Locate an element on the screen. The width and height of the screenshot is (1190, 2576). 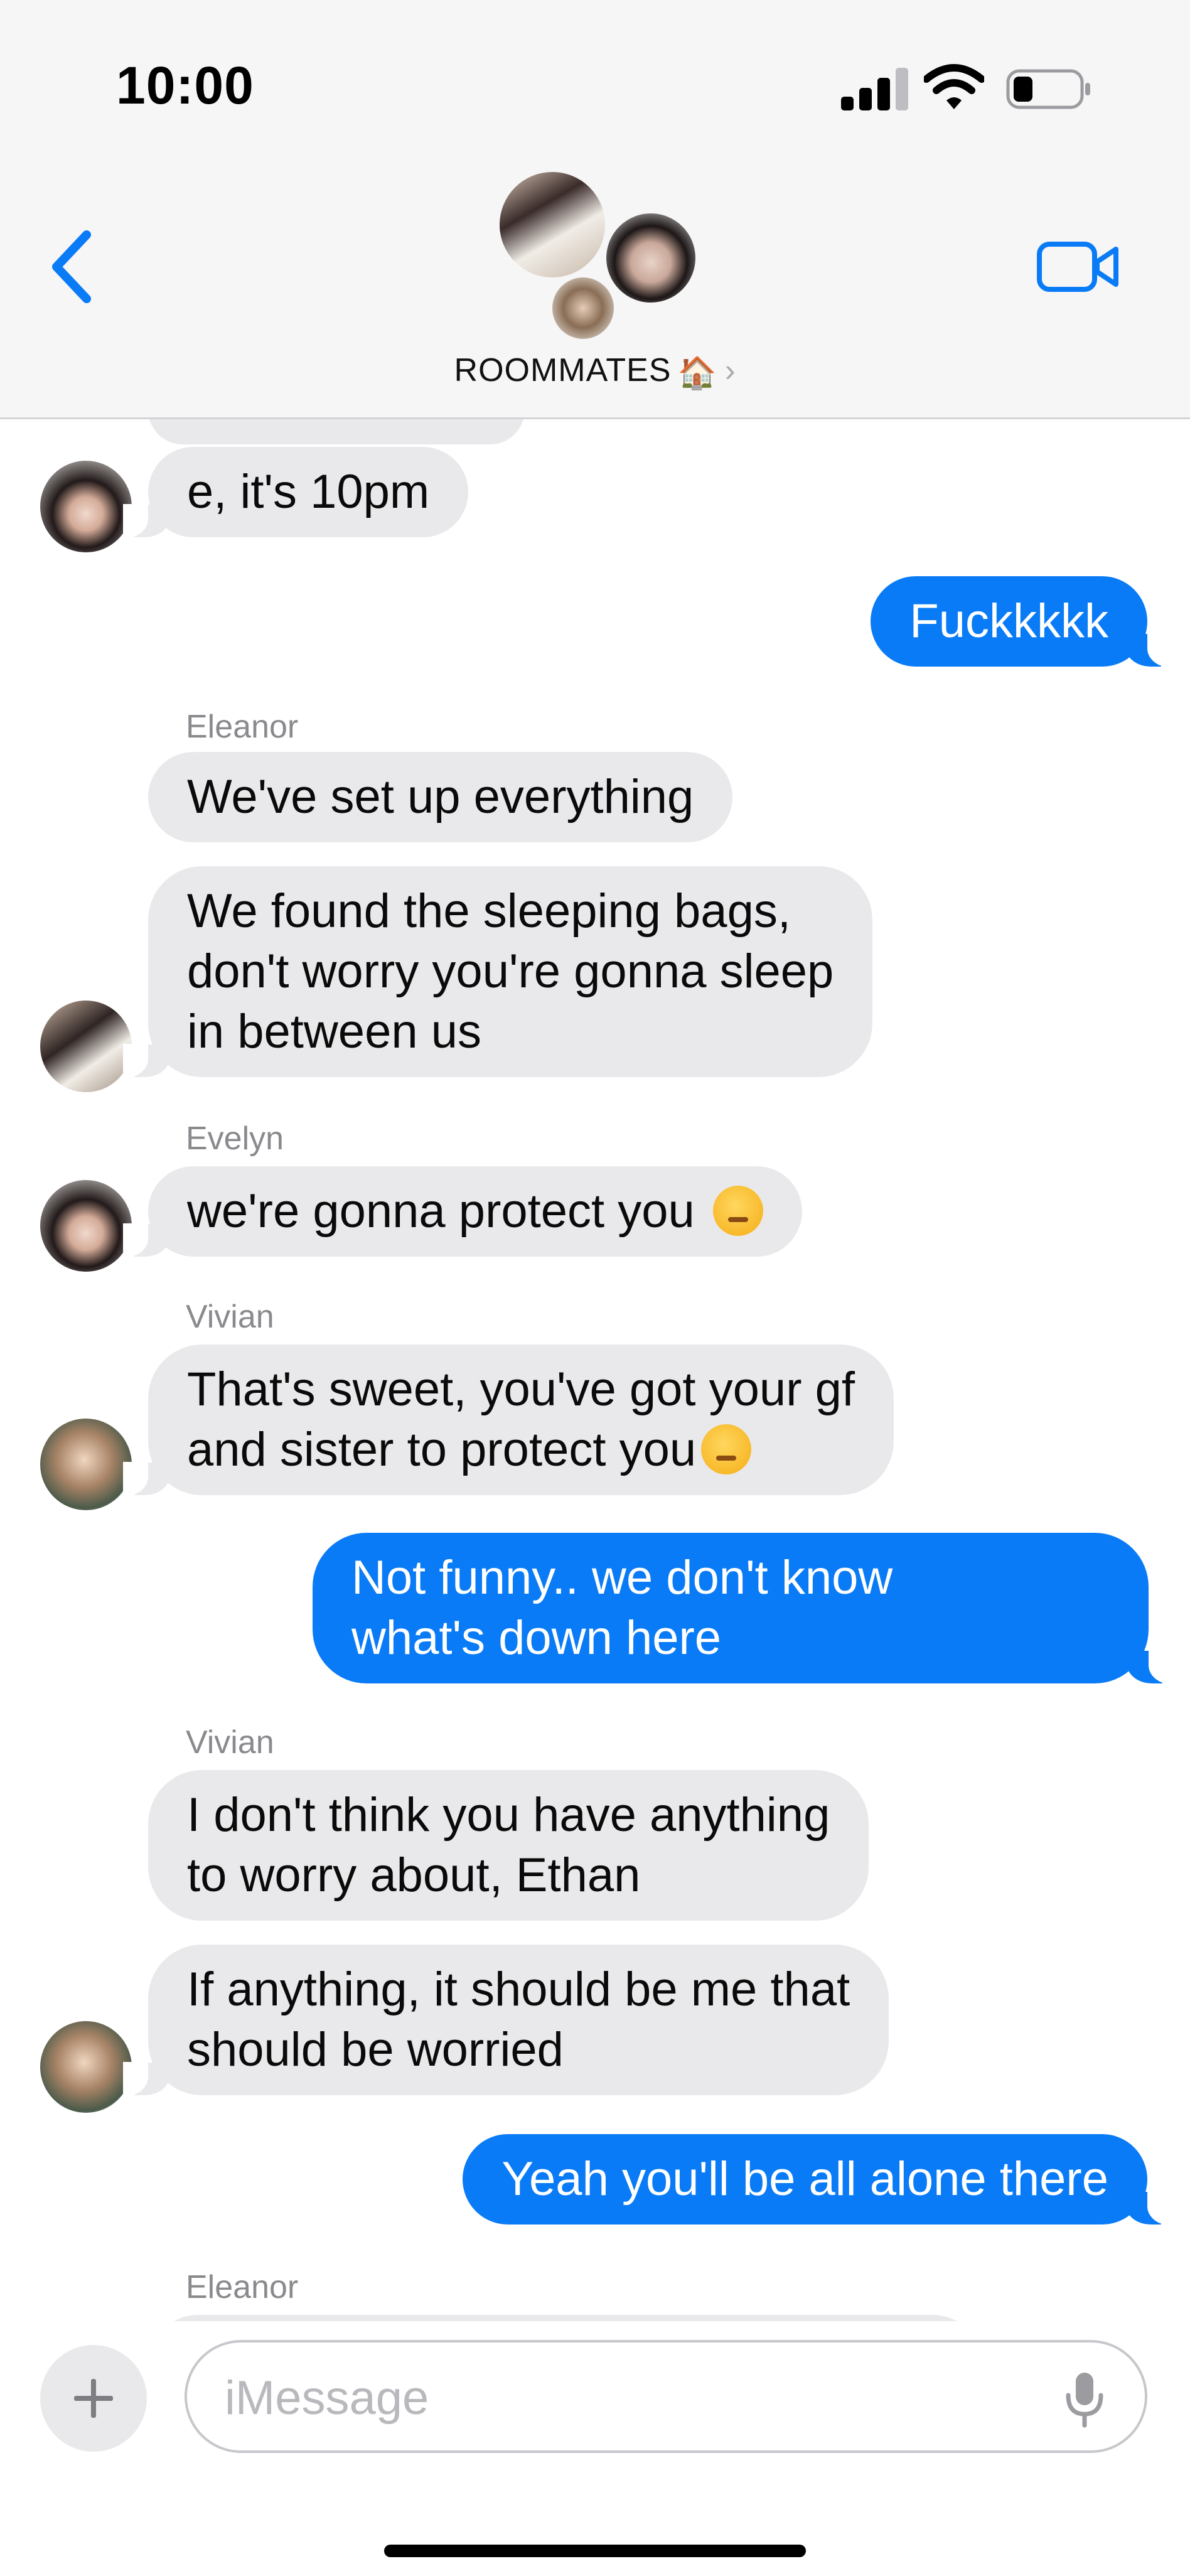
message-bubble-incoming: We've set up everything is located at coordinates (441, 797).